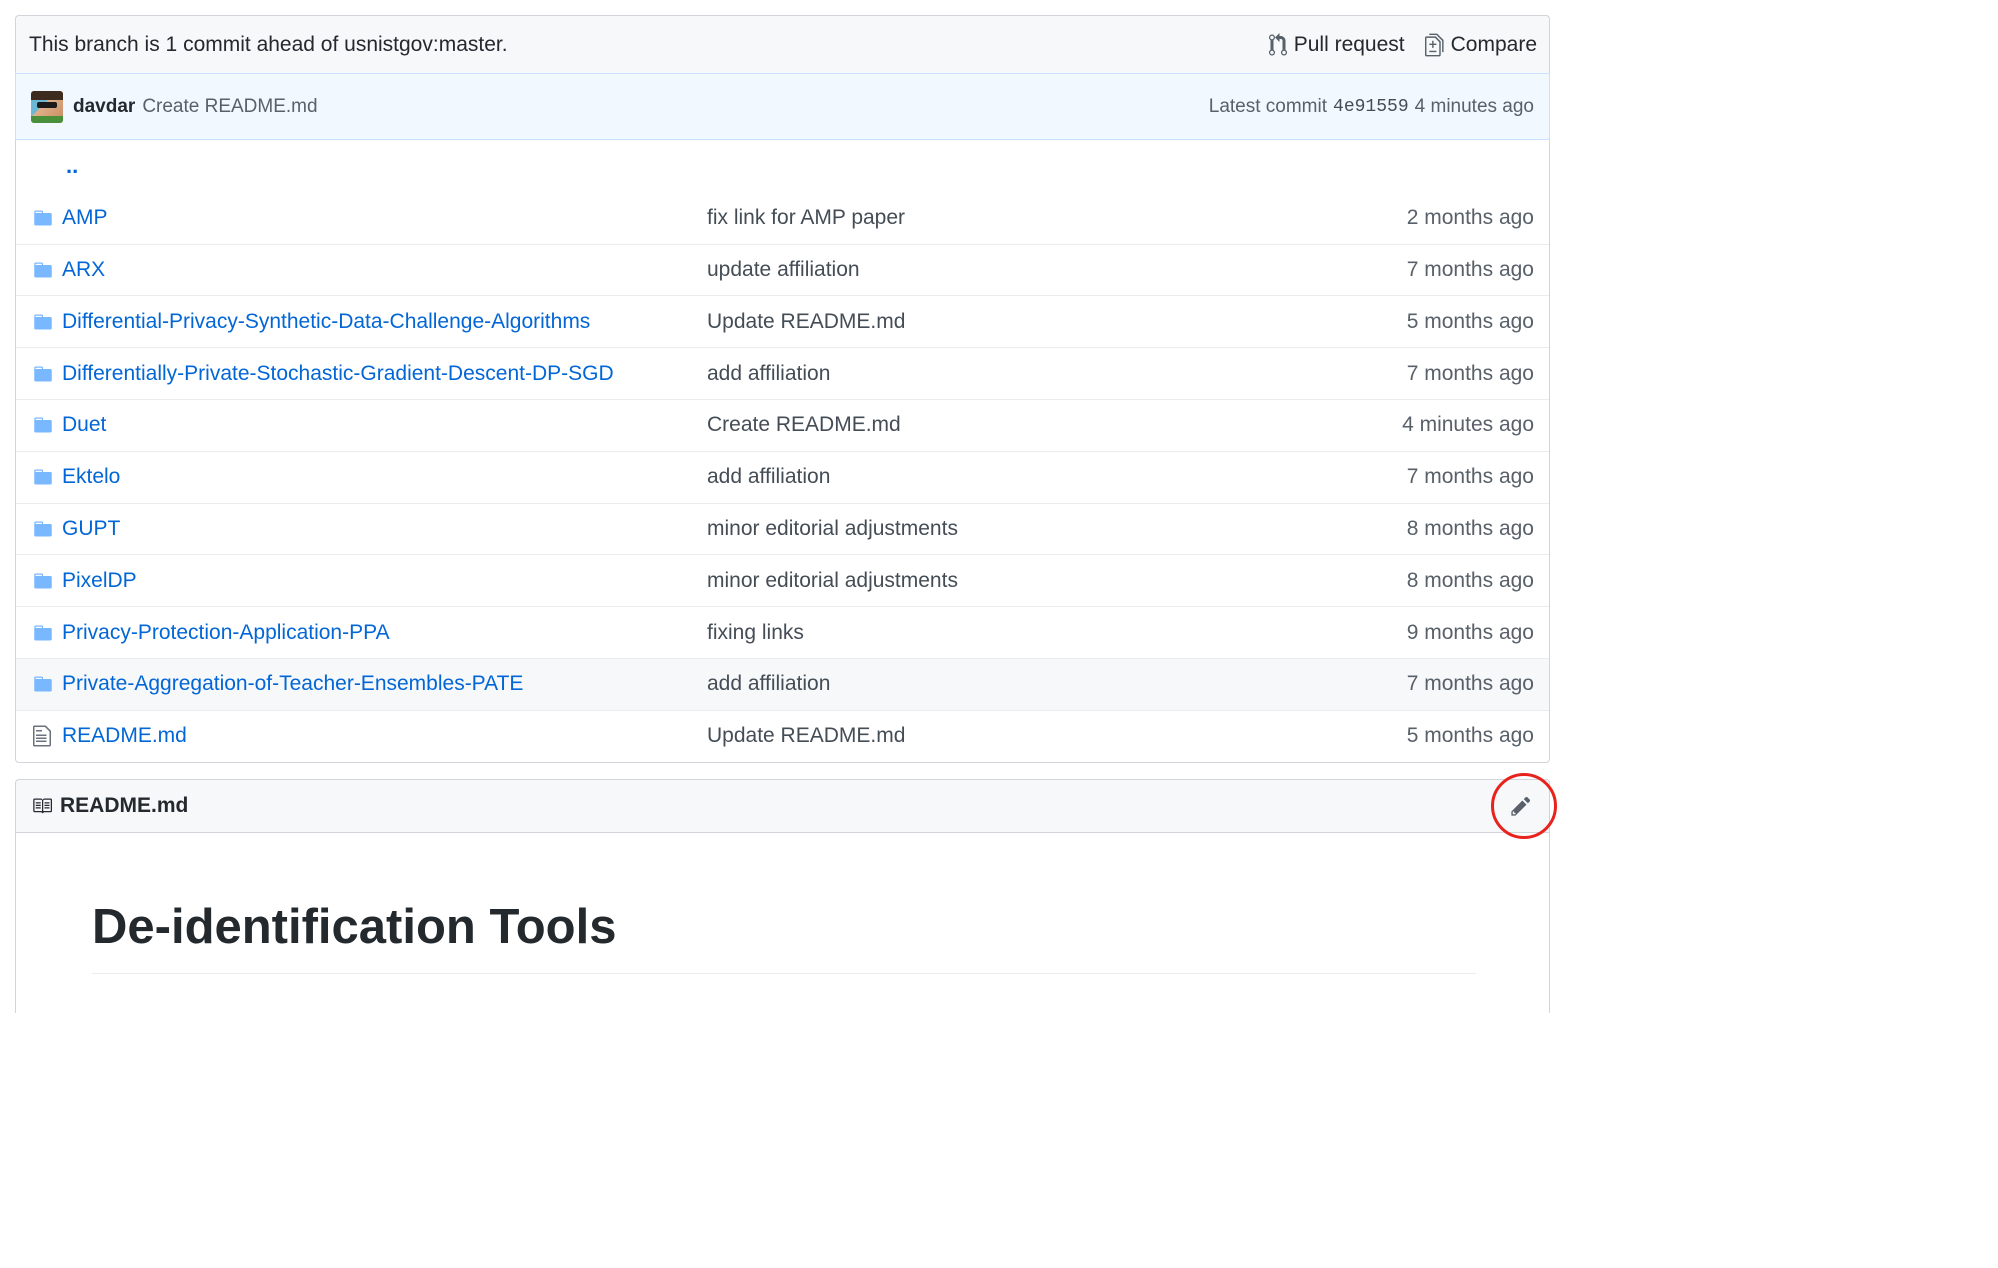  I want to click on readme-heading: De-identification Tools, so click(354, 927).